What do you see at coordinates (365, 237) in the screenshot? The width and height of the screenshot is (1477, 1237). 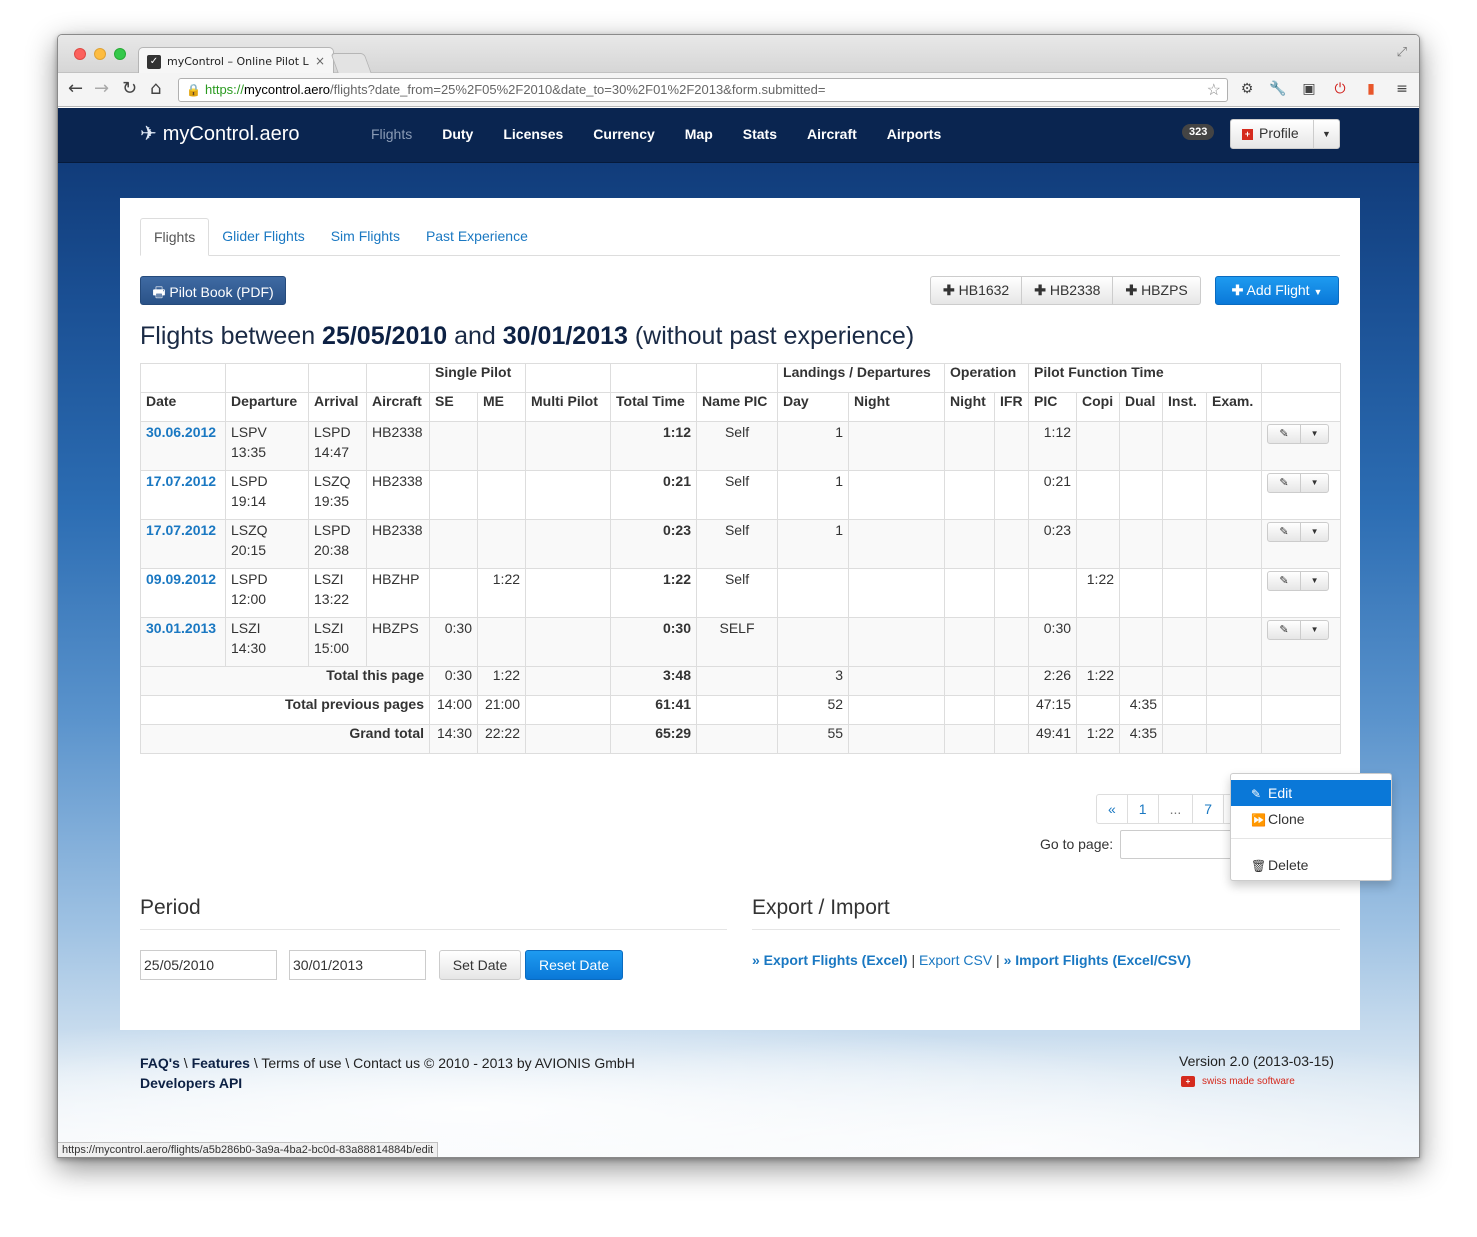 I see `tab-sim-flights: Sim Flights` at bounding box center [365, 237].